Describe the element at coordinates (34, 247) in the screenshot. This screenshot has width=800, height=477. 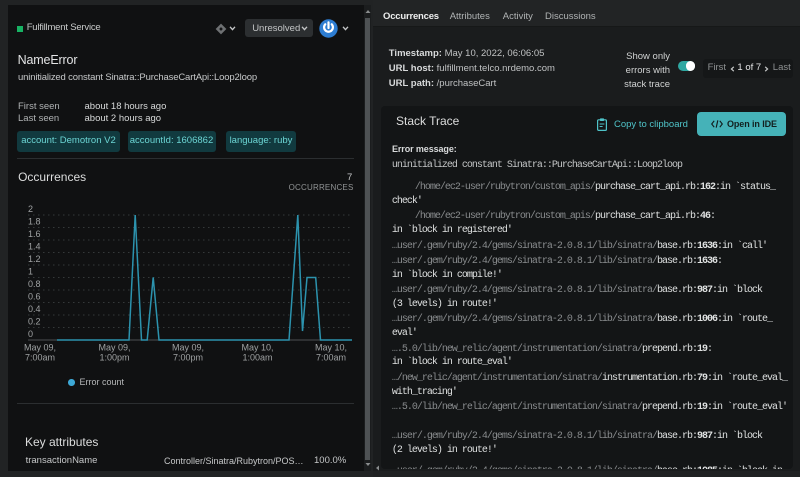
I see `svg-text: 1.4` at that location.